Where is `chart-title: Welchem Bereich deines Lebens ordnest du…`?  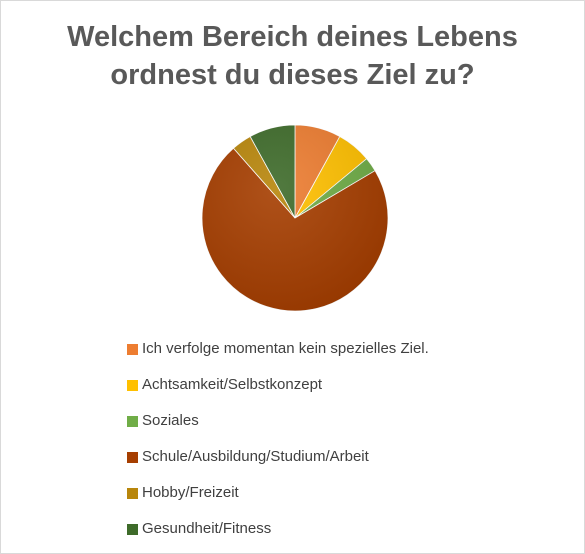
chart-title: Welchem Bereich deines Lebens ordnest du… is located at coordinates (292, 56).